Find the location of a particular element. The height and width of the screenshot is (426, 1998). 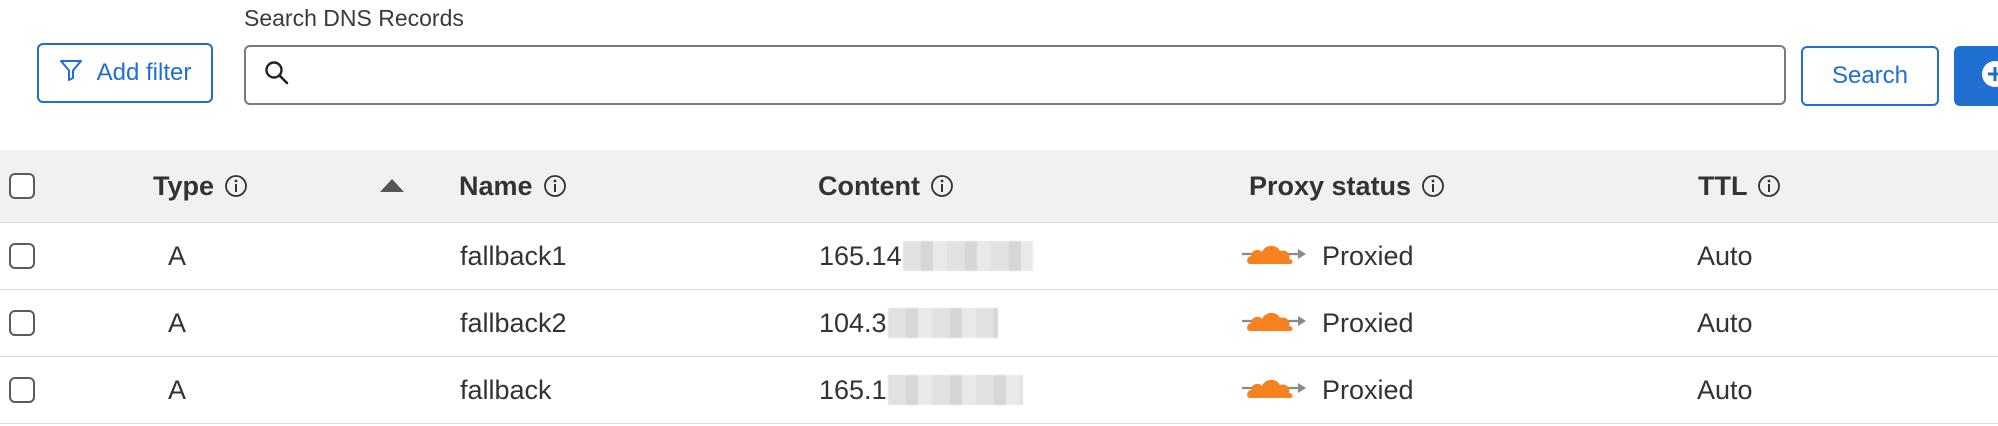

add-filter-button: Add filter is located at coordinates (125, 73).